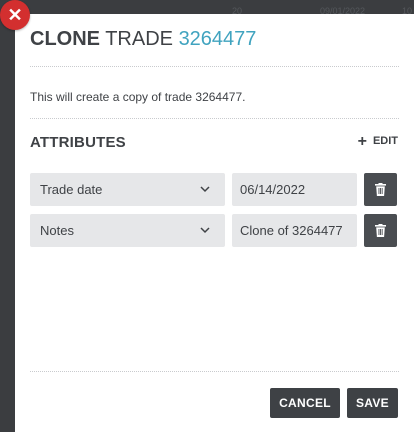  What do you see at coordinates (217, 39) in the screenshot?
I see `title-trade-number: 3264477` at bounding box center [217, 39].